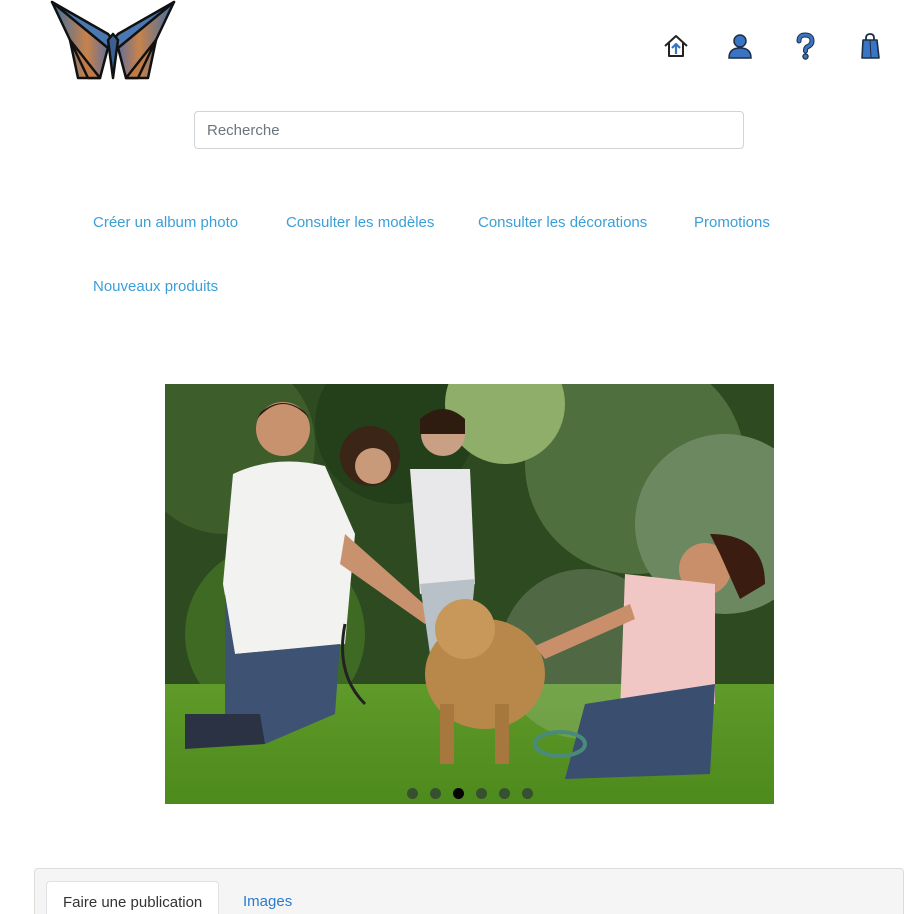 The image size is (918, 914). Describe the element at coordinates (469, 891) in the screenshot. I see `publication-tabs: Faire une publication Images` at that location.